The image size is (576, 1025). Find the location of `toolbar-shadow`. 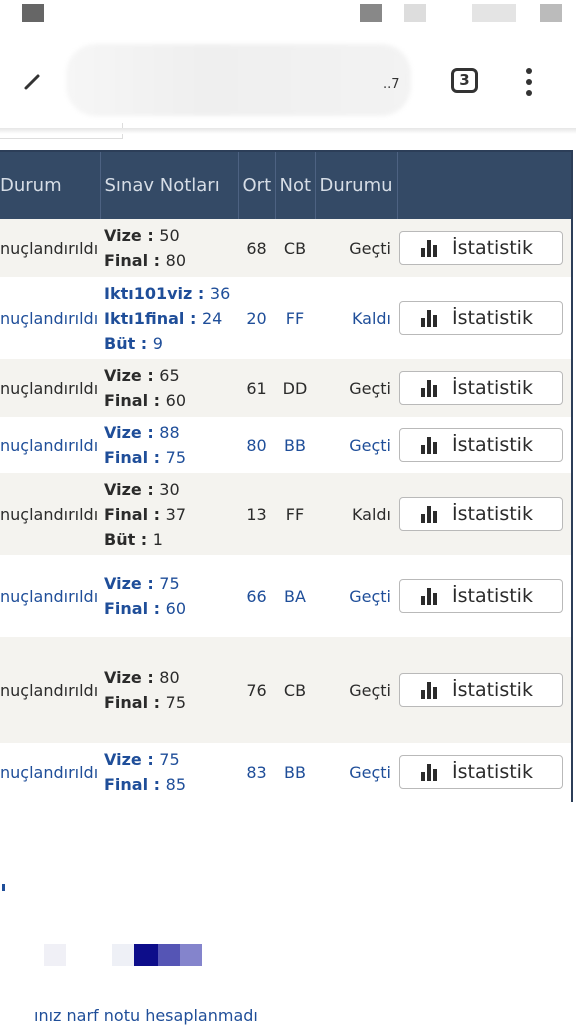

toolbar-shadow is located at coordinates (288, 131).